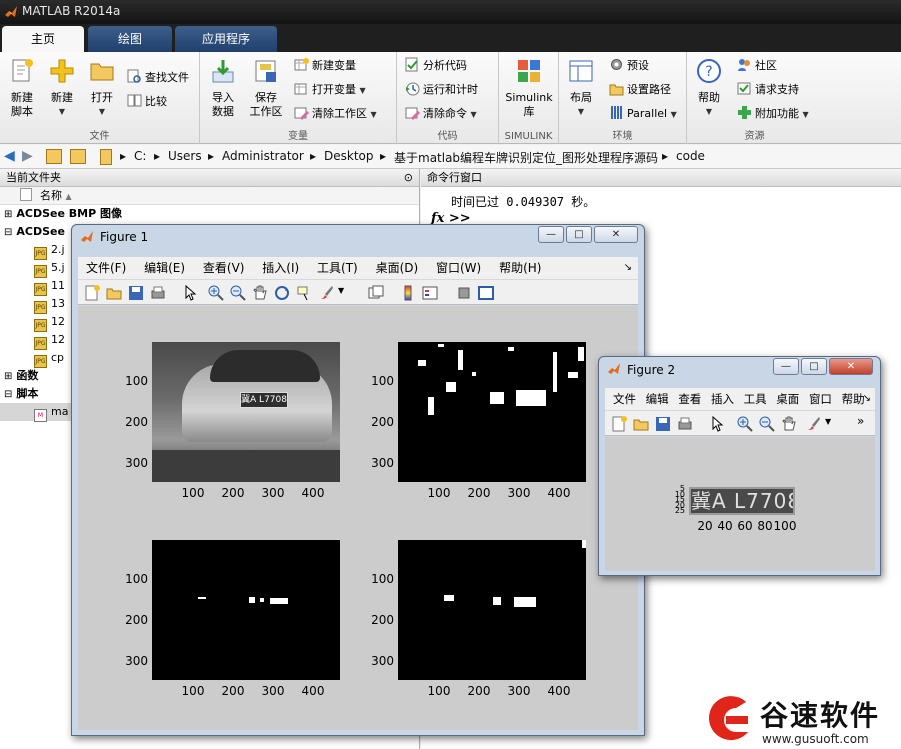 This screenshot has width=901, height=749. What do you see at coordinates (158, 78) in the screenshot?
I see `find-files-button: 查找文件` at bounding box center [158, 78].